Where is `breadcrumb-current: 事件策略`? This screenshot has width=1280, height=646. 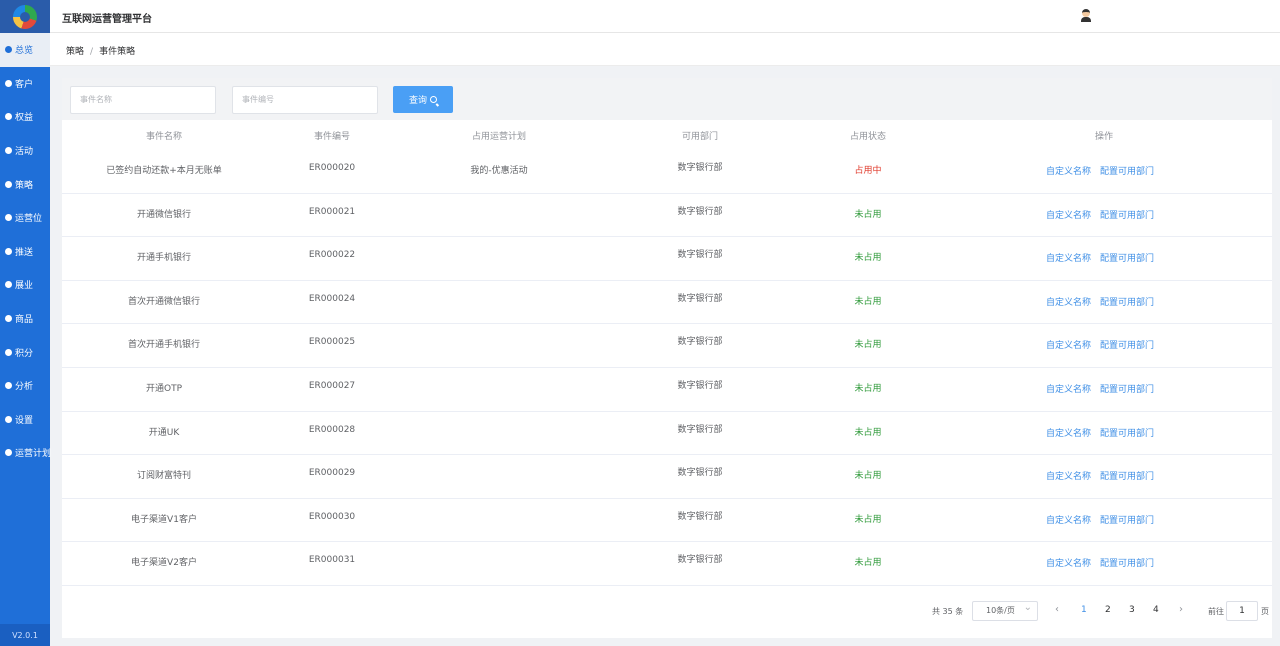
breadcrumb-current: 事件策略 is located at coordinates (117, 52).